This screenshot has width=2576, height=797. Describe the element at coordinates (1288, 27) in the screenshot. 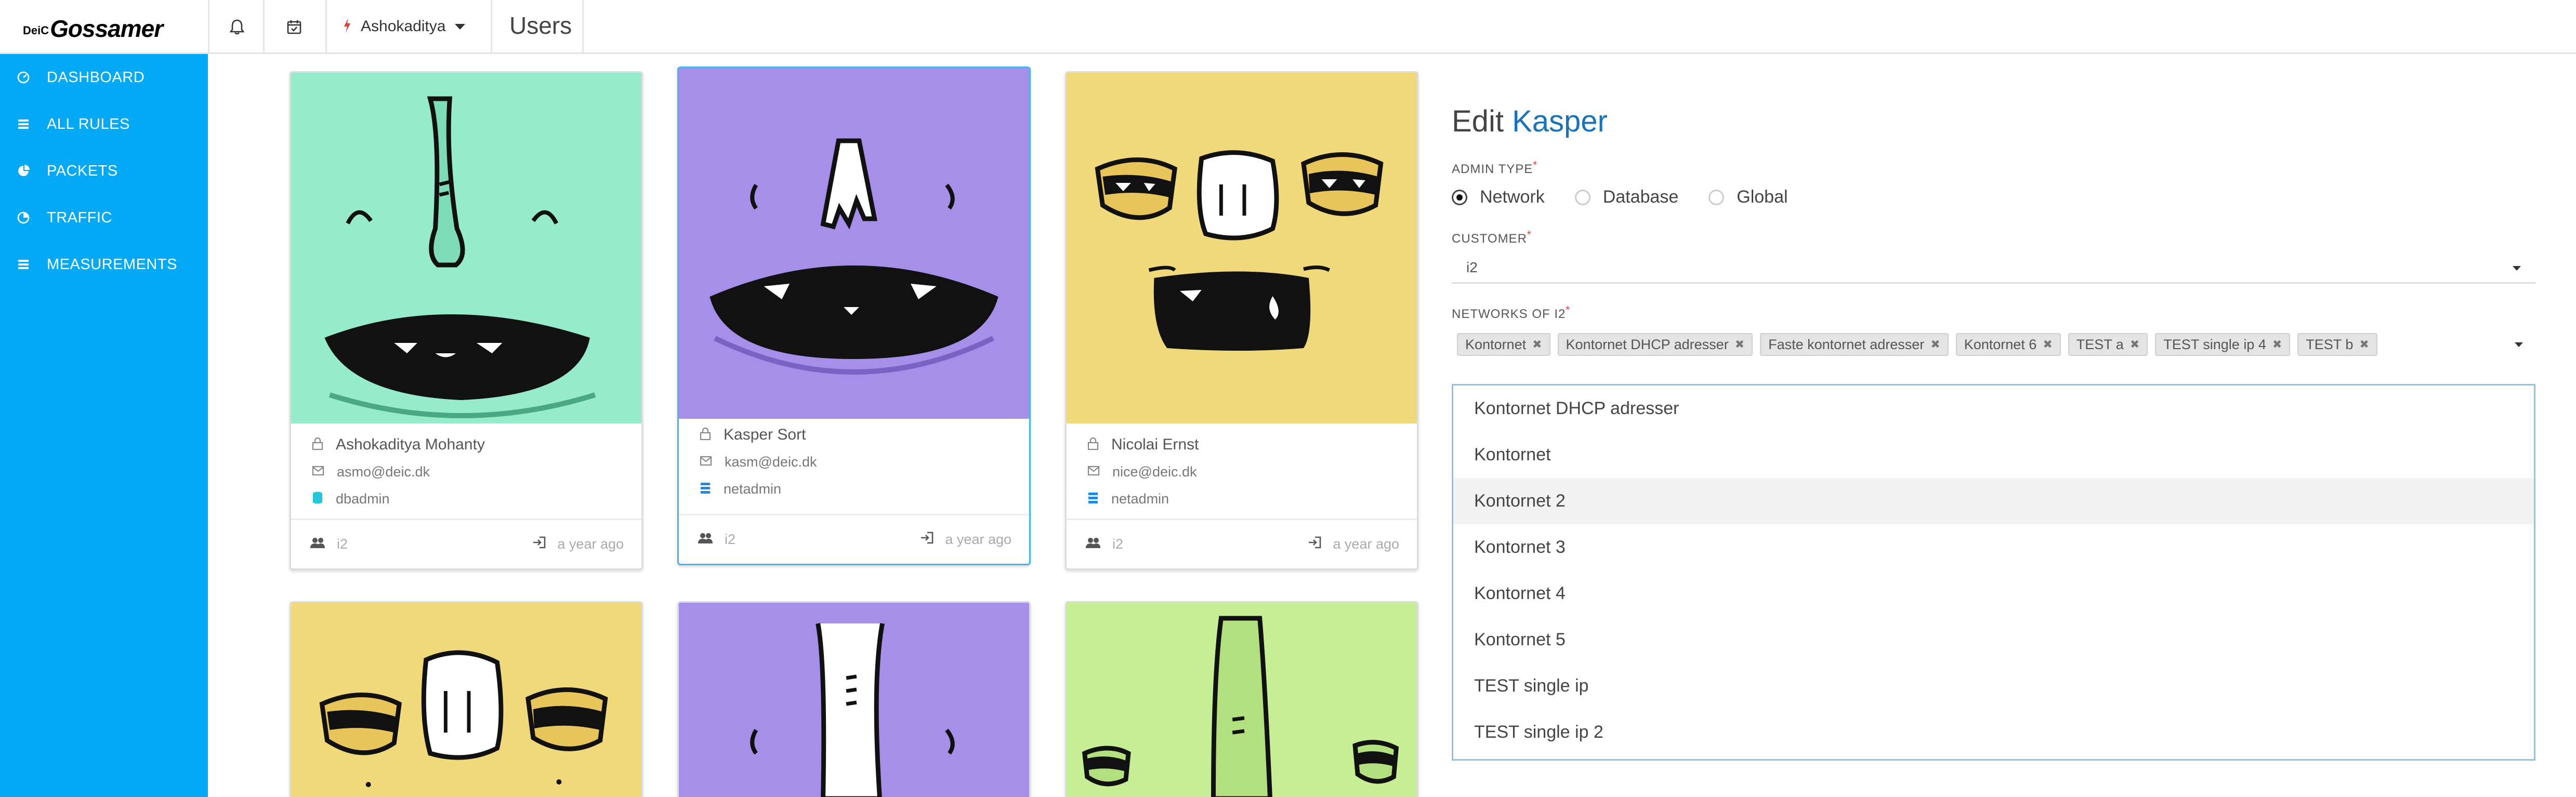

I see `top-bar: DeiC Gossamer Ashokaditya Users` at that location.